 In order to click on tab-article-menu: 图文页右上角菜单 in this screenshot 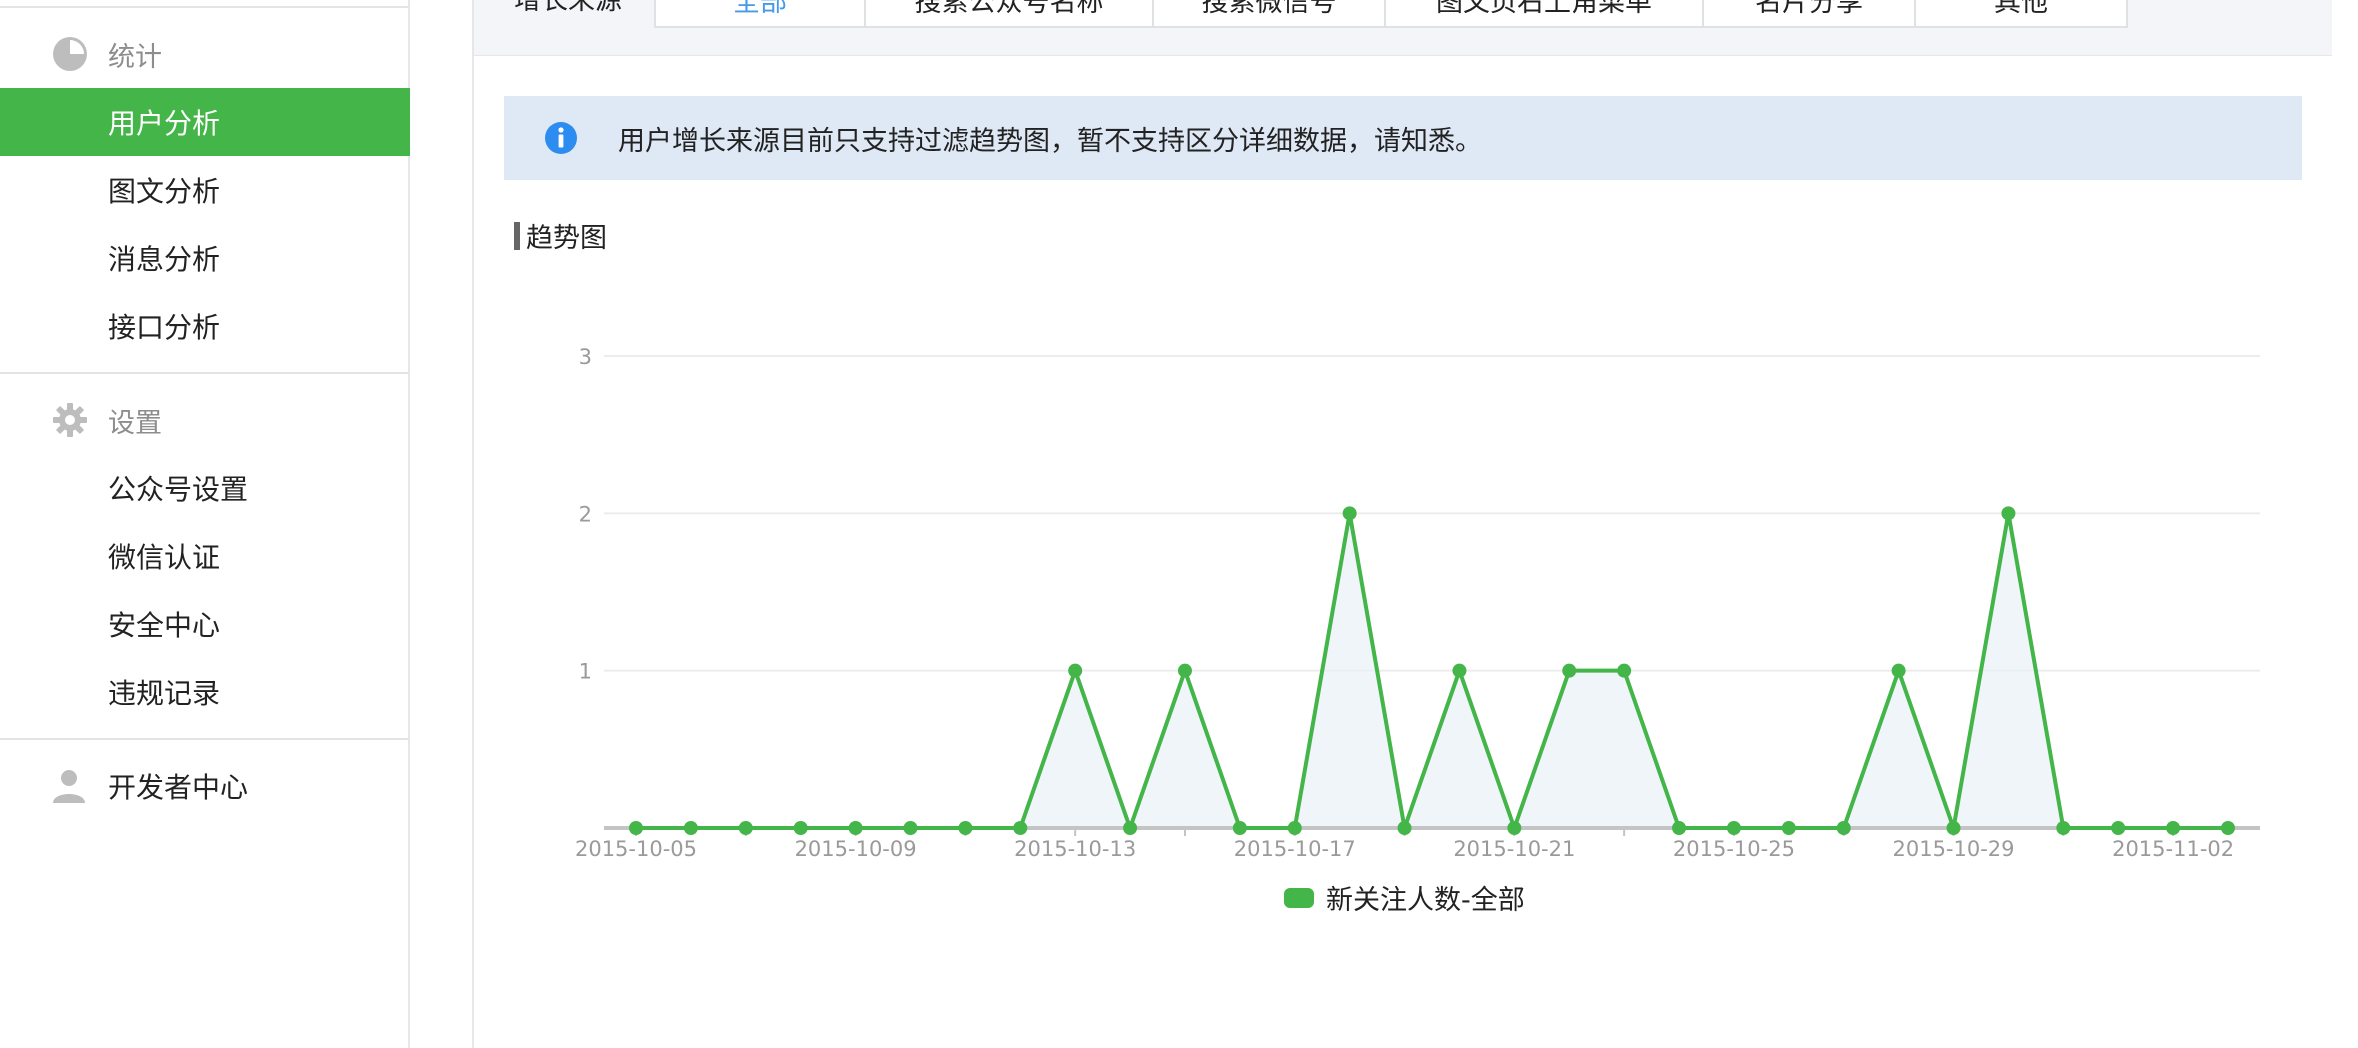, I will do `click(1544, 14)`.